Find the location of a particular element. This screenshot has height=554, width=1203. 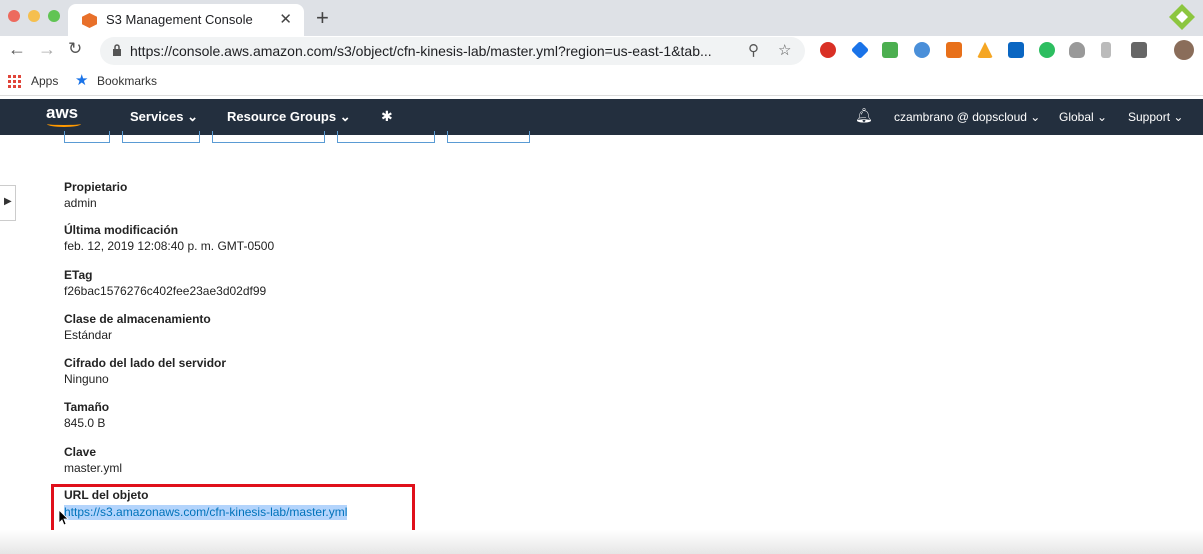

property-value: f26bac1576276c402fee23ae3d02df99 is located at coordinates (165, 291).